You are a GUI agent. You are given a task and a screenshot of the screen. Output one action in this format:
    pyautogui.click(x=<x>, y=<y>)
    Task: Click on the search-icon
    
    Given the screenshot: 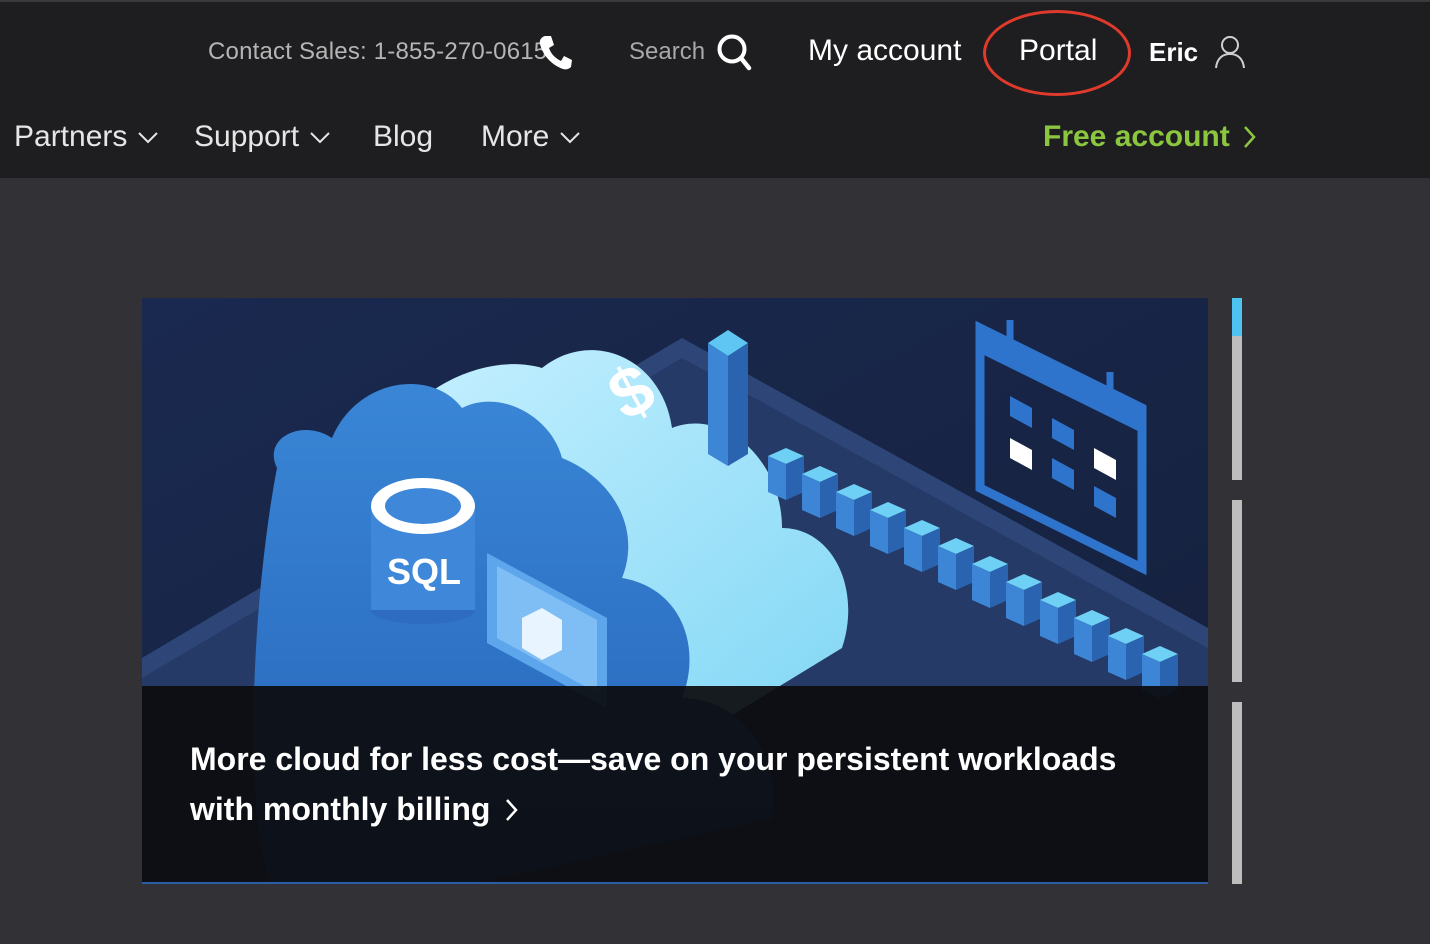 What is the action you would take?
    pyautogui.click(x=734, y=52)
    